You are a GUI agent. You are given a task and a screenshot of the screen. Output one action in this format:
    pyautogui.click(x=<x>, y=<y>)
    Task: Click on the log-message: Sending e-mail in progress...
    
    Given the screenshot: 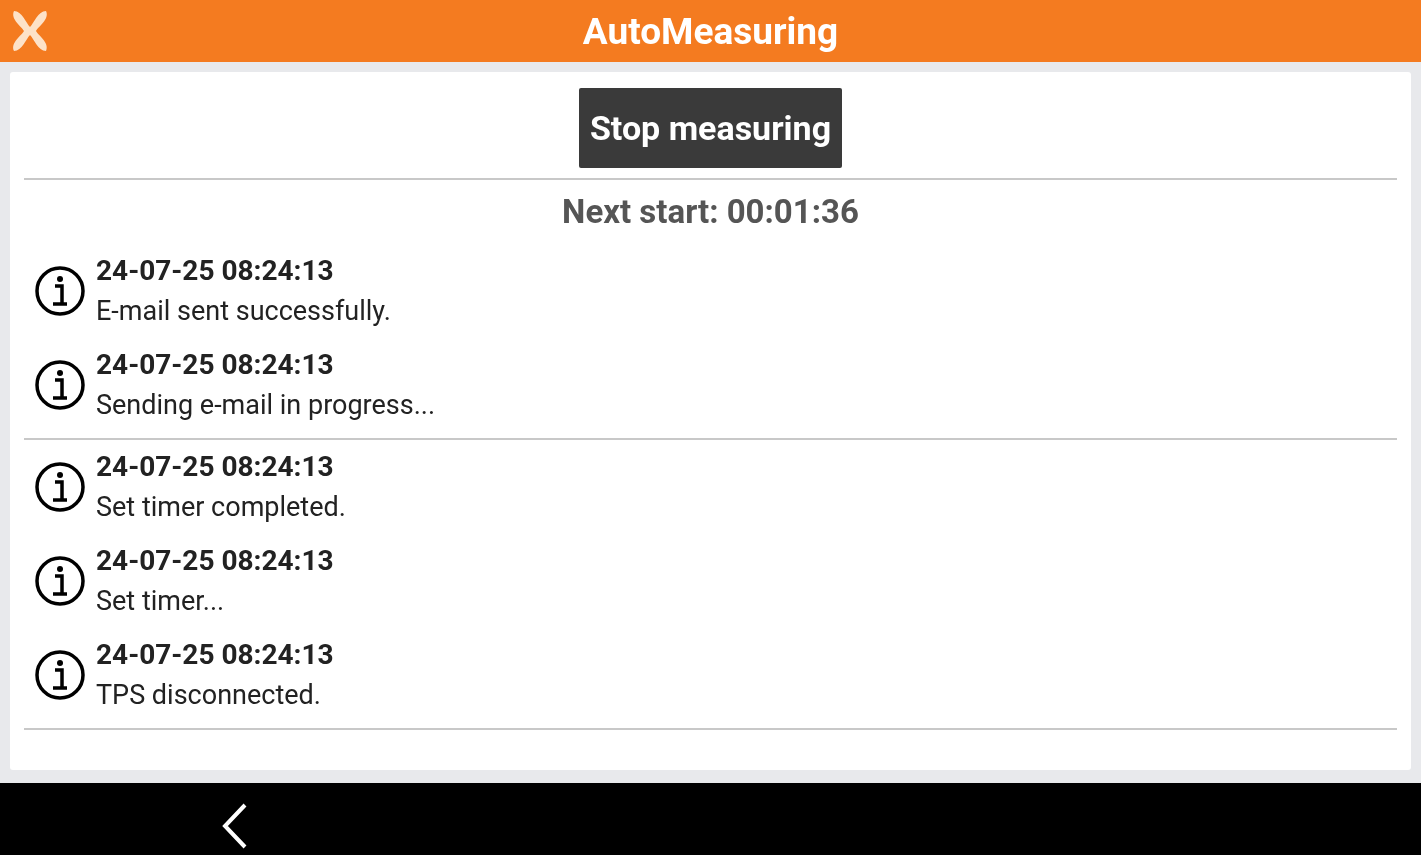 What is the action you would take?
    pyautogui.click(x=266, y=405)
    